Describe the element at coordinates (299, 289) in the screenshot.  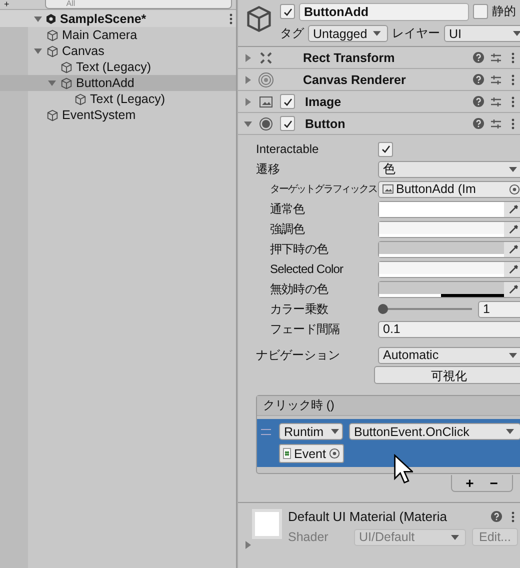
I see `property-label: 無効時の色` at that location.